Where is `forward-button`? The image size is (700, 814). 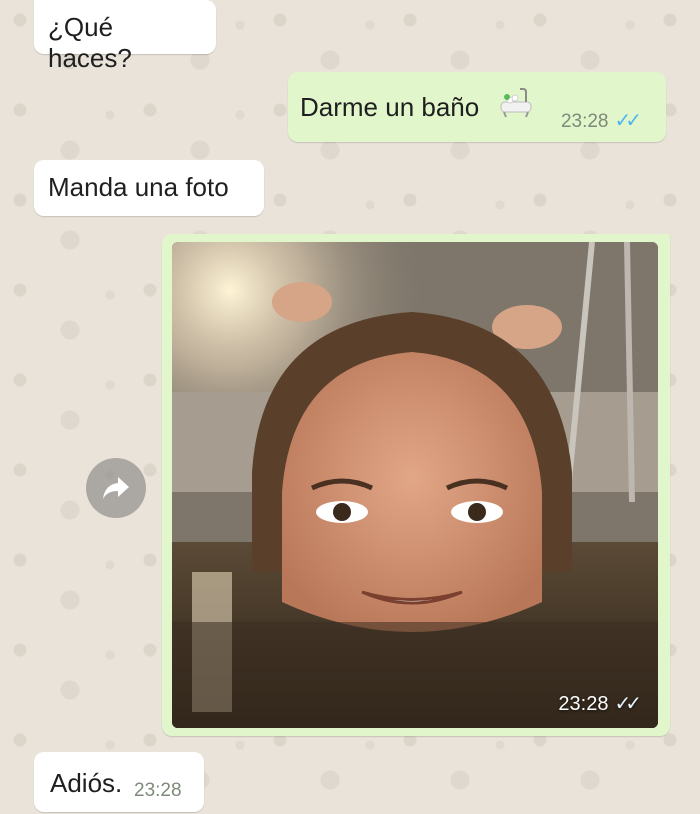
forward-button is located at coordinates (116, 488).